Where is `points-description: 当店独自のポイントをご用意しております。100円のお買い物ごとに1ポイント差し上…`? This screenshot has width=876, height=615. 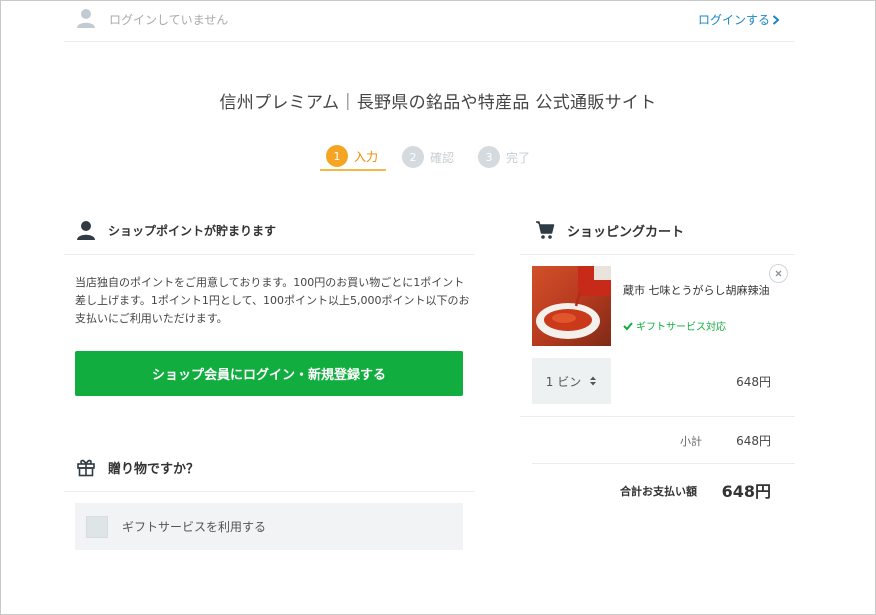
points-description: 当店独自のポイントをご用意しております。100円のお買い物ごとに1ポイント差し上… is located at coordinates (272, 300).